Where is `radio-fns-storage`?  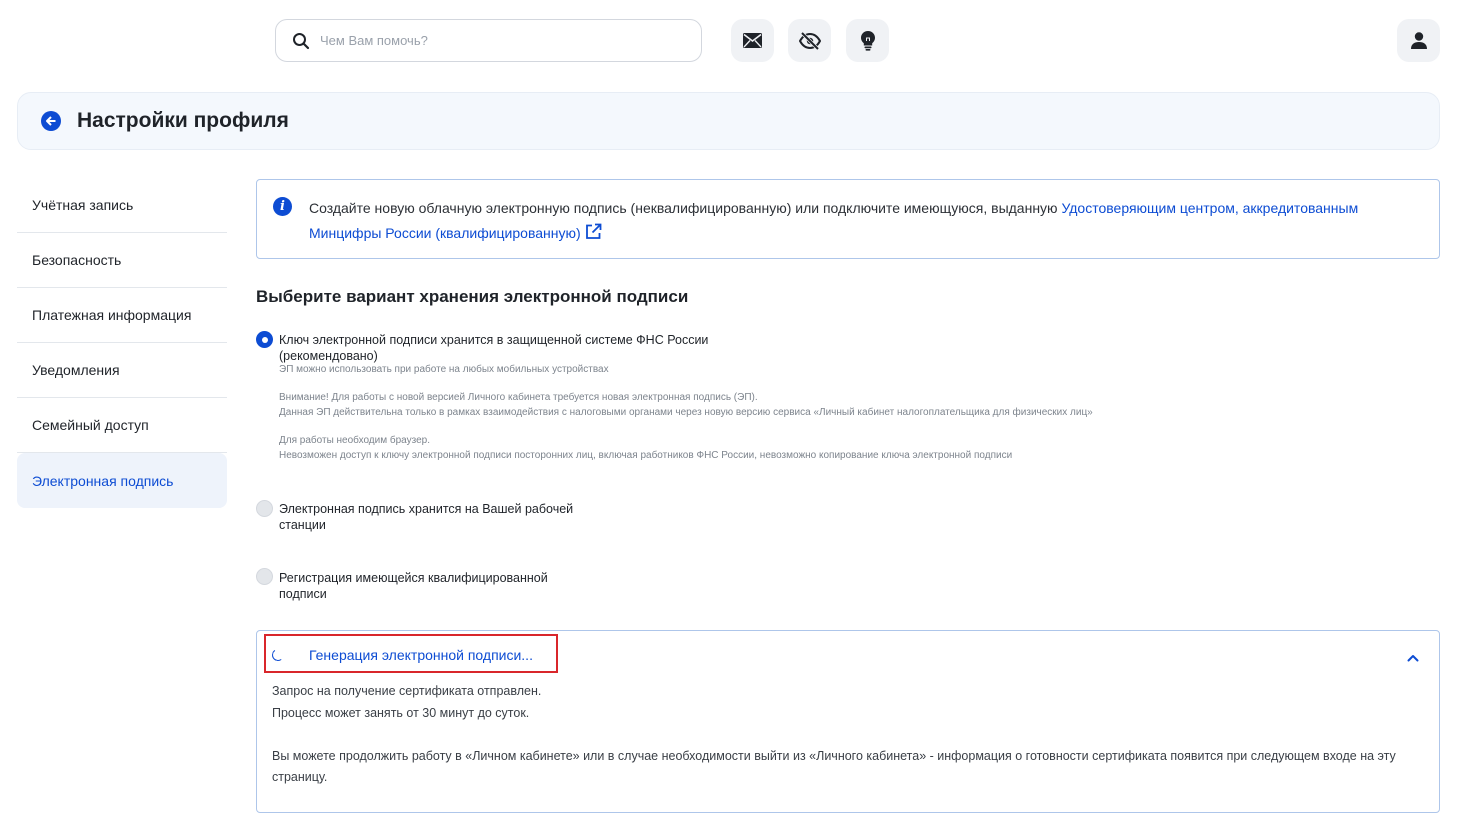 radio-fns-storage is located at coordinates (264, 339).